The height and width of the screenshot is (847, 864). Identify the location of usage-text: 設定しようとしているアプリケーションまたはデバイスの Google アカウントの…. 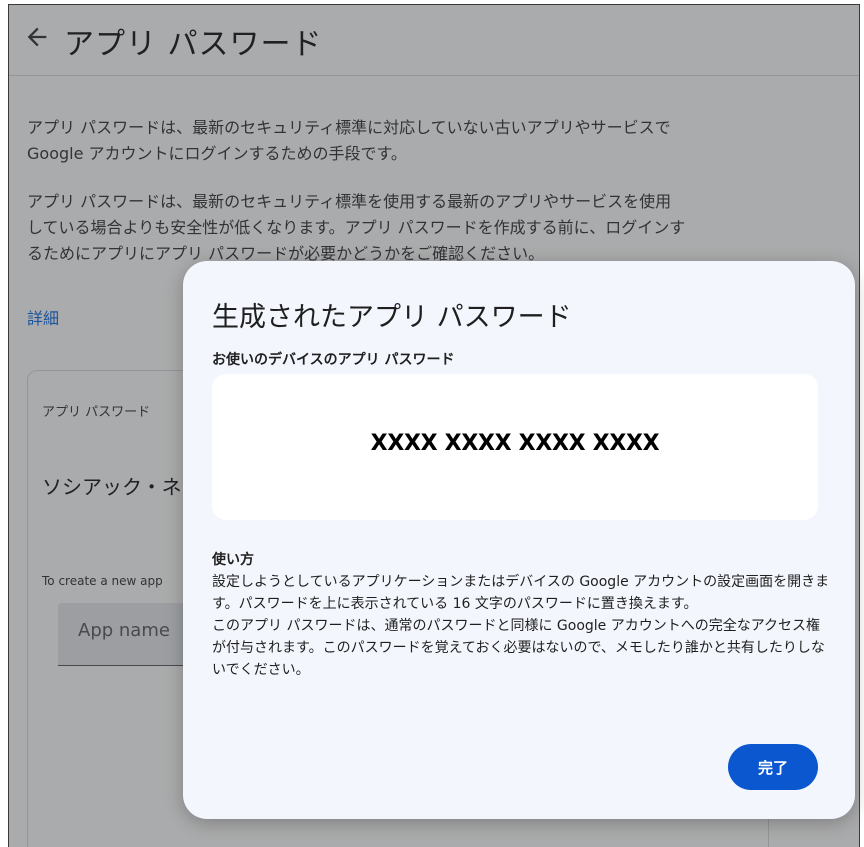
(521, 626).